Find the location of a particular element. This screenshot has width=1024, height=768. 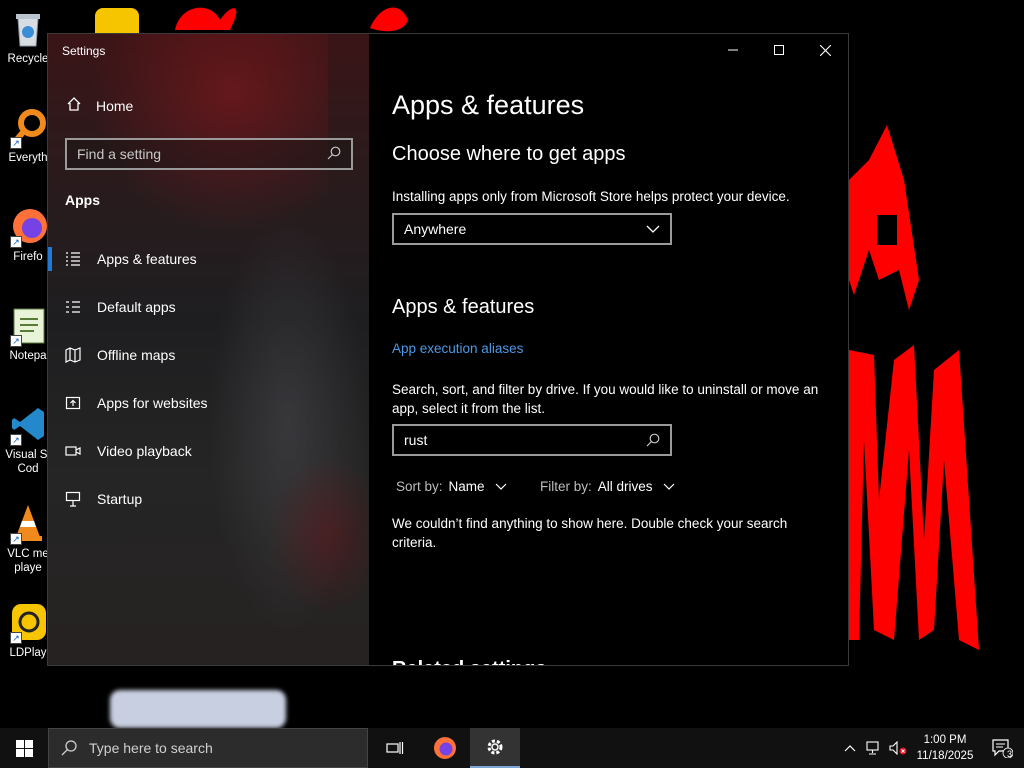

app-execution-aliases-link: App execution aliases is located at coordinates (457, 348).